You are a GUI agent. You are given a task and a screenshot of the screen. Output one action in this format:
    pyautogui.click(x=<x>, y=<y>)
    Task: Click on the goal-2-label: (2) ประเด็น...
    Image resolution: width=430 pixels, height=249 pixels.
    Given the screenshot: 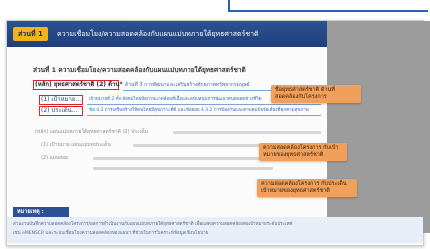 What is the action you would take?
    pyautogui.click(x=59, y=110)
    